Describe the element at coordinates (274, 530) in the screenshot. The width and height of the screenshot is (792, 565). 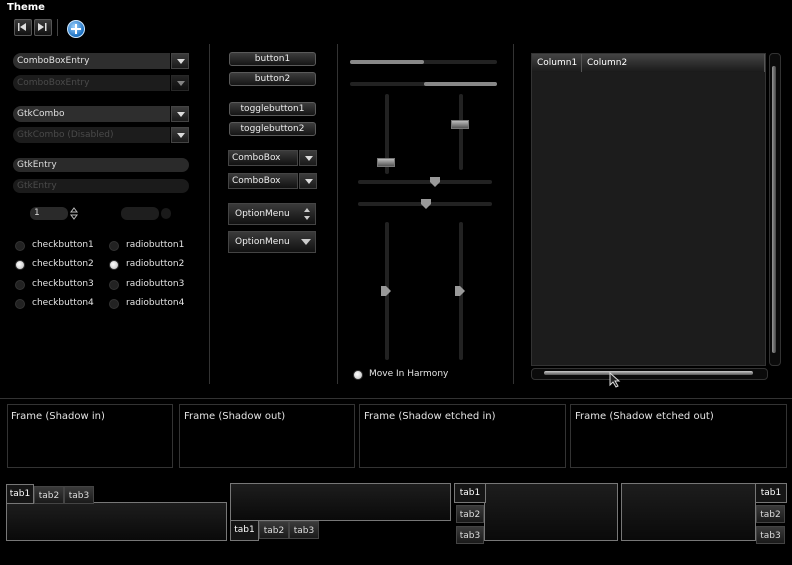
I see `tab-bottom-2: tab2` at that location.